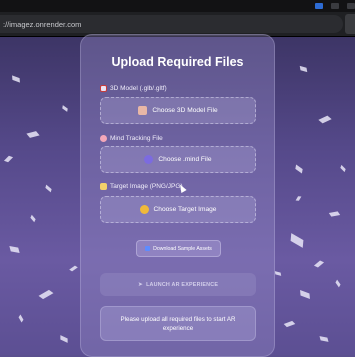  I want to click on image-icon, so click(103, 186).